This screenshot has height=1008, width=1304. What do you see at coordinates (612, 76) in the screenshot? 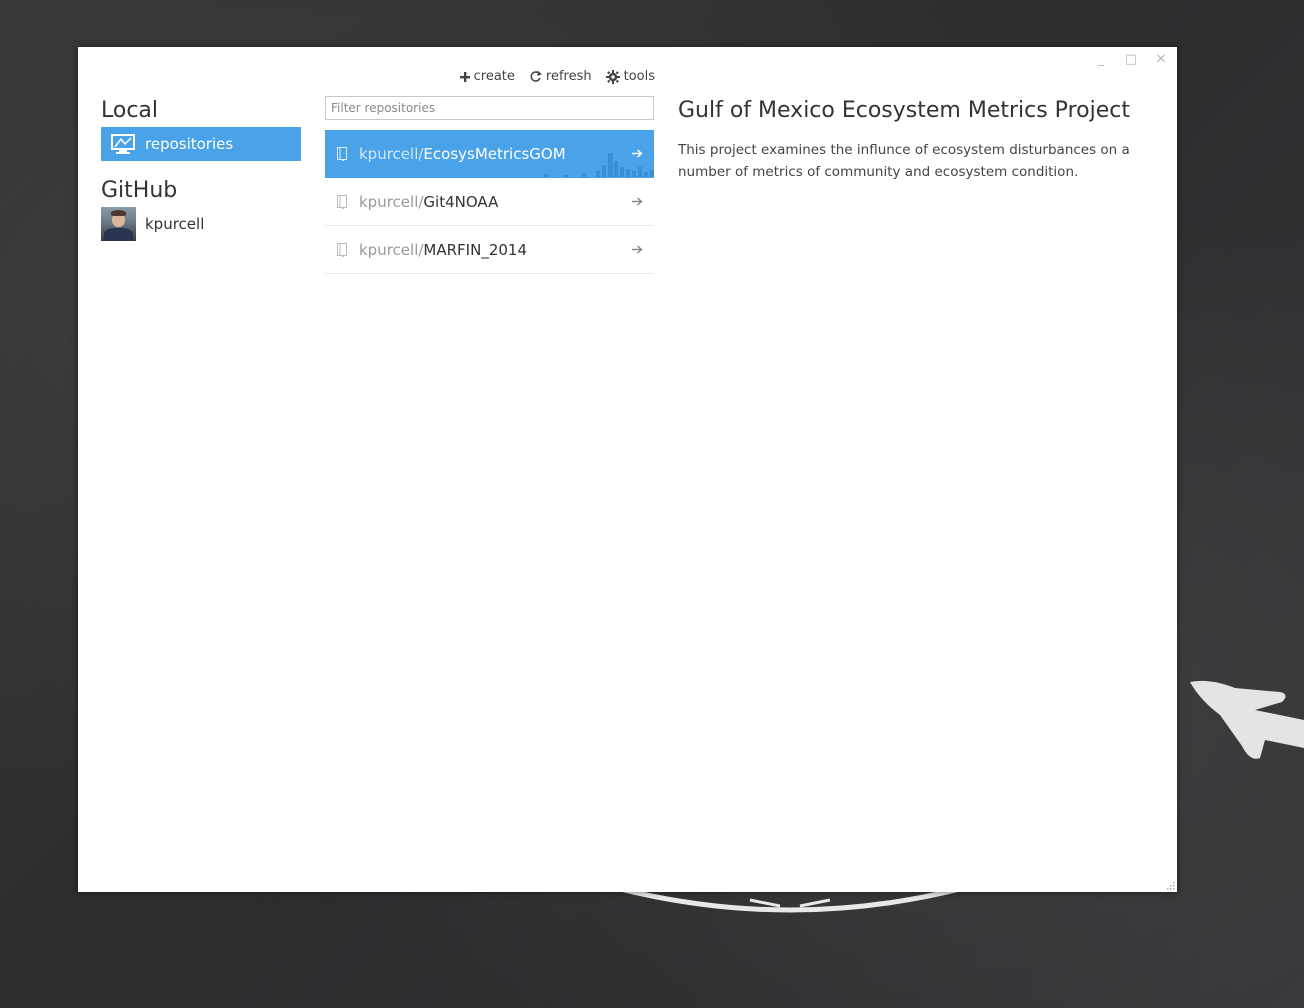
I see `gear-icon` at bounding box center [612, 76].